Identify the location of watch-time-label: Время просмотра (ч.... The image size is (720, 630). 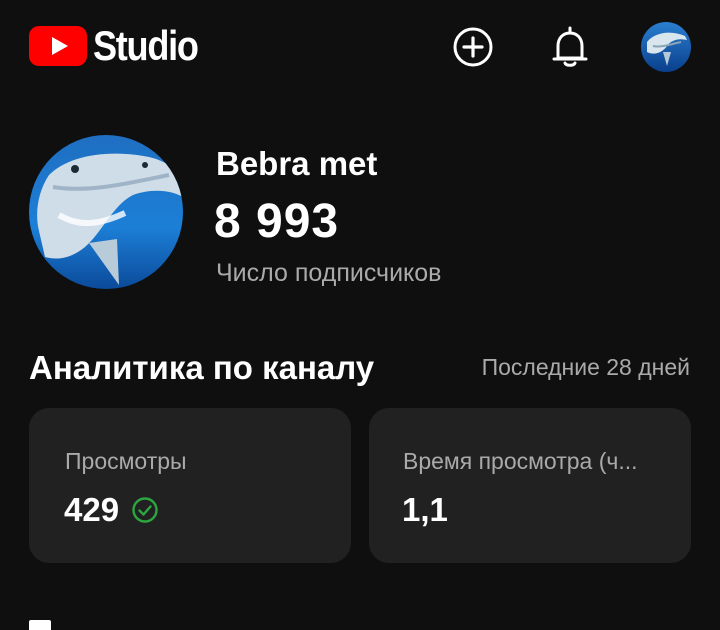
(520, 461).